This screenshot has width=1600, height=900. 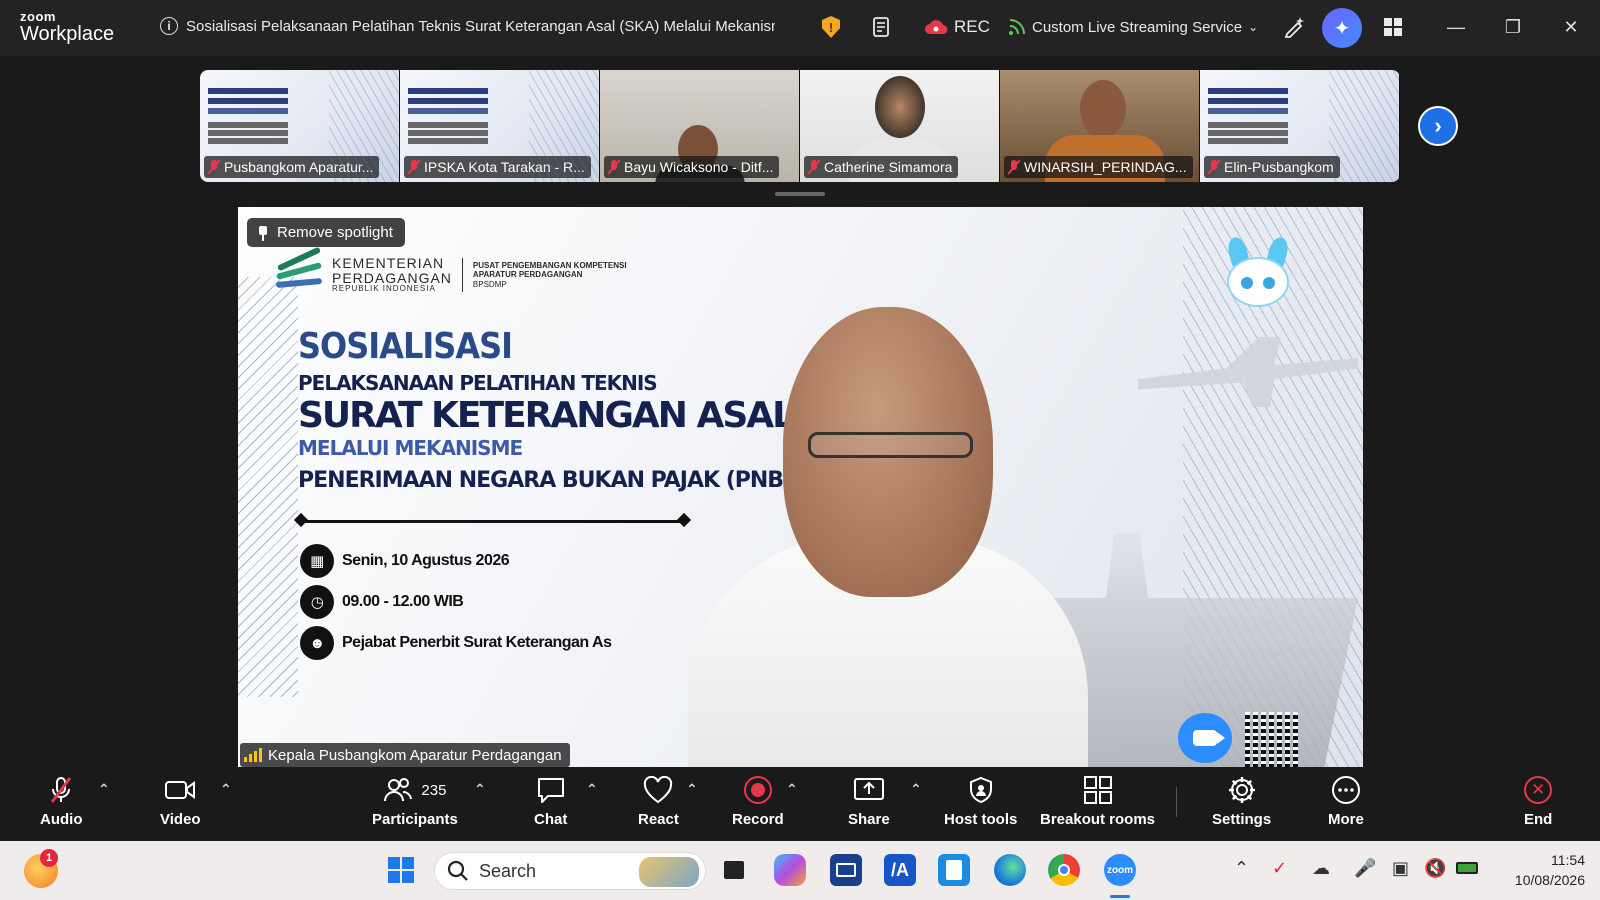 I want to click on ai-companion-button: ✦, so click(x=1342, y=28).